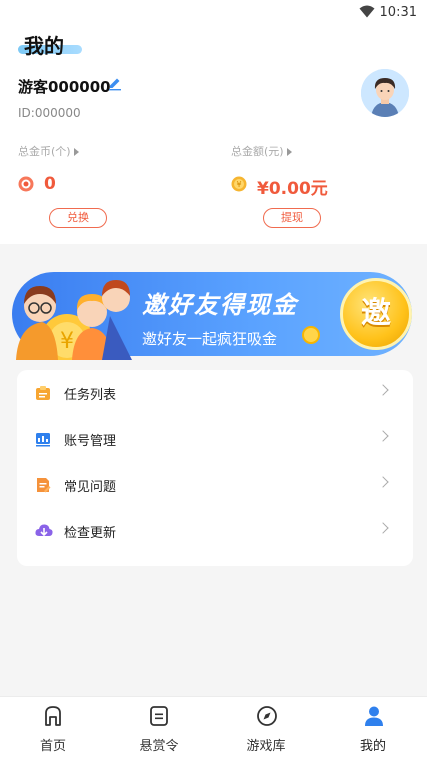  I want to click on coins-label-text: 总金币(个), so click(44, 151).